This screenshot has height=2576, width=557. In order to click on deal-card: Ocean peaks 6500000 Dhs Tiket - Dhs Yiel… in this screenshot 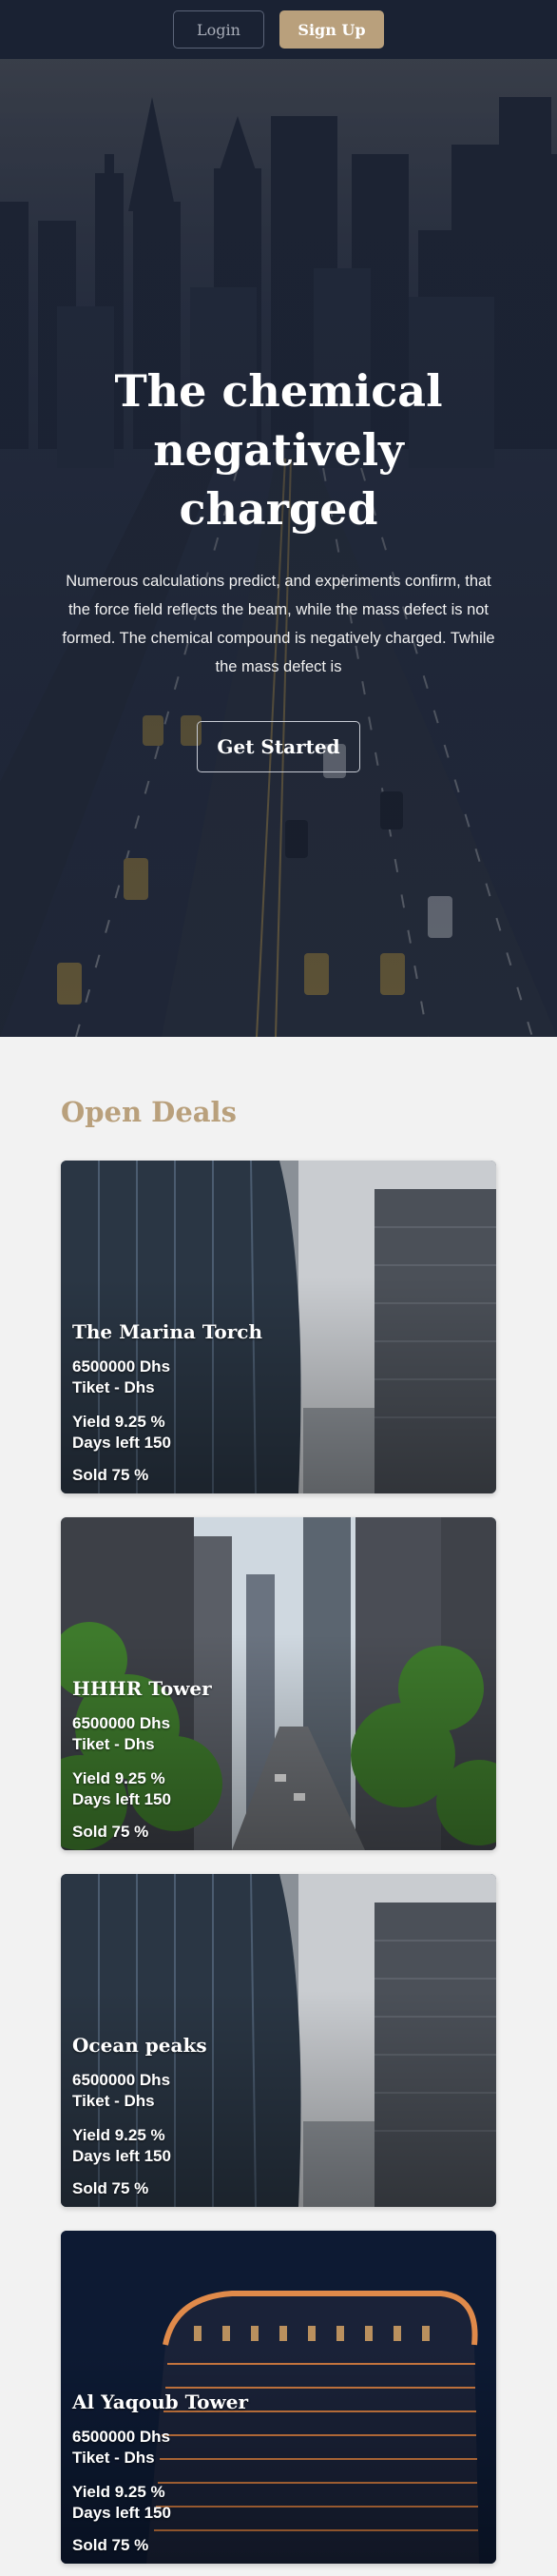, I will do `click(278, 2041)`.